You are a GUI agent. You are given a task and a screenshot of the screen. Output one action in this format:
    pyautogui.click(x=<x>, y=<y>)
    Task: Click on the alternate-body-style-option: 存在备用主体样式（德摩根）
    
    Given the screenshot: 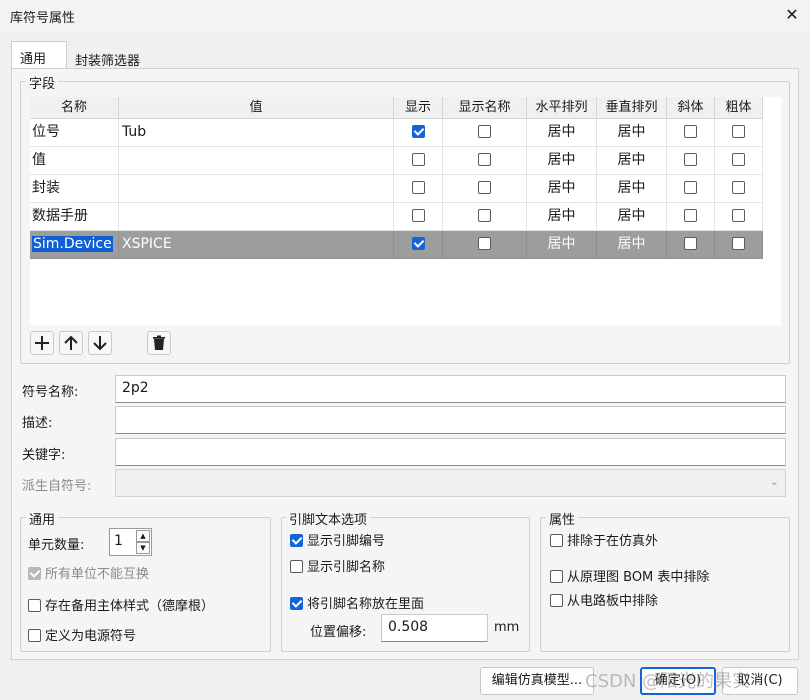 What is the action you would take?
    pyautogui.click(x=121, y=604)
    